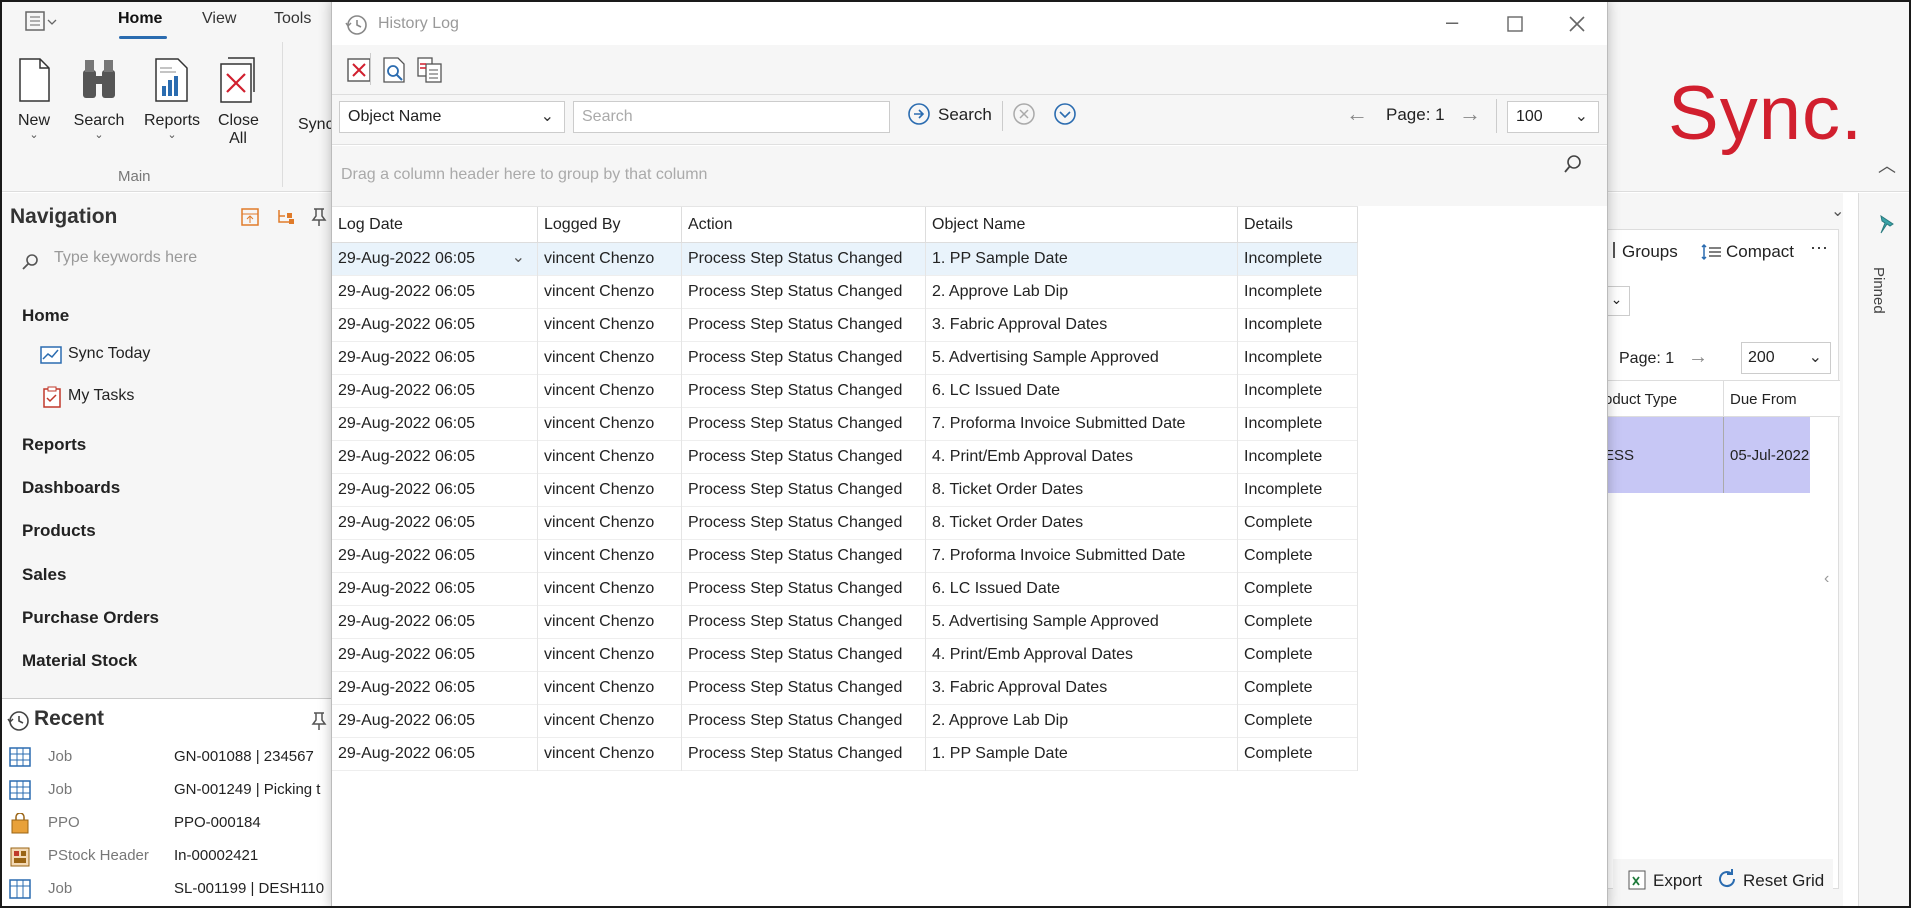 The width and height of the screenshot is (1911, 908). Describe the element at coordinates (1573, 166) in the screenshot. I see `grid-search-icon` at that location.